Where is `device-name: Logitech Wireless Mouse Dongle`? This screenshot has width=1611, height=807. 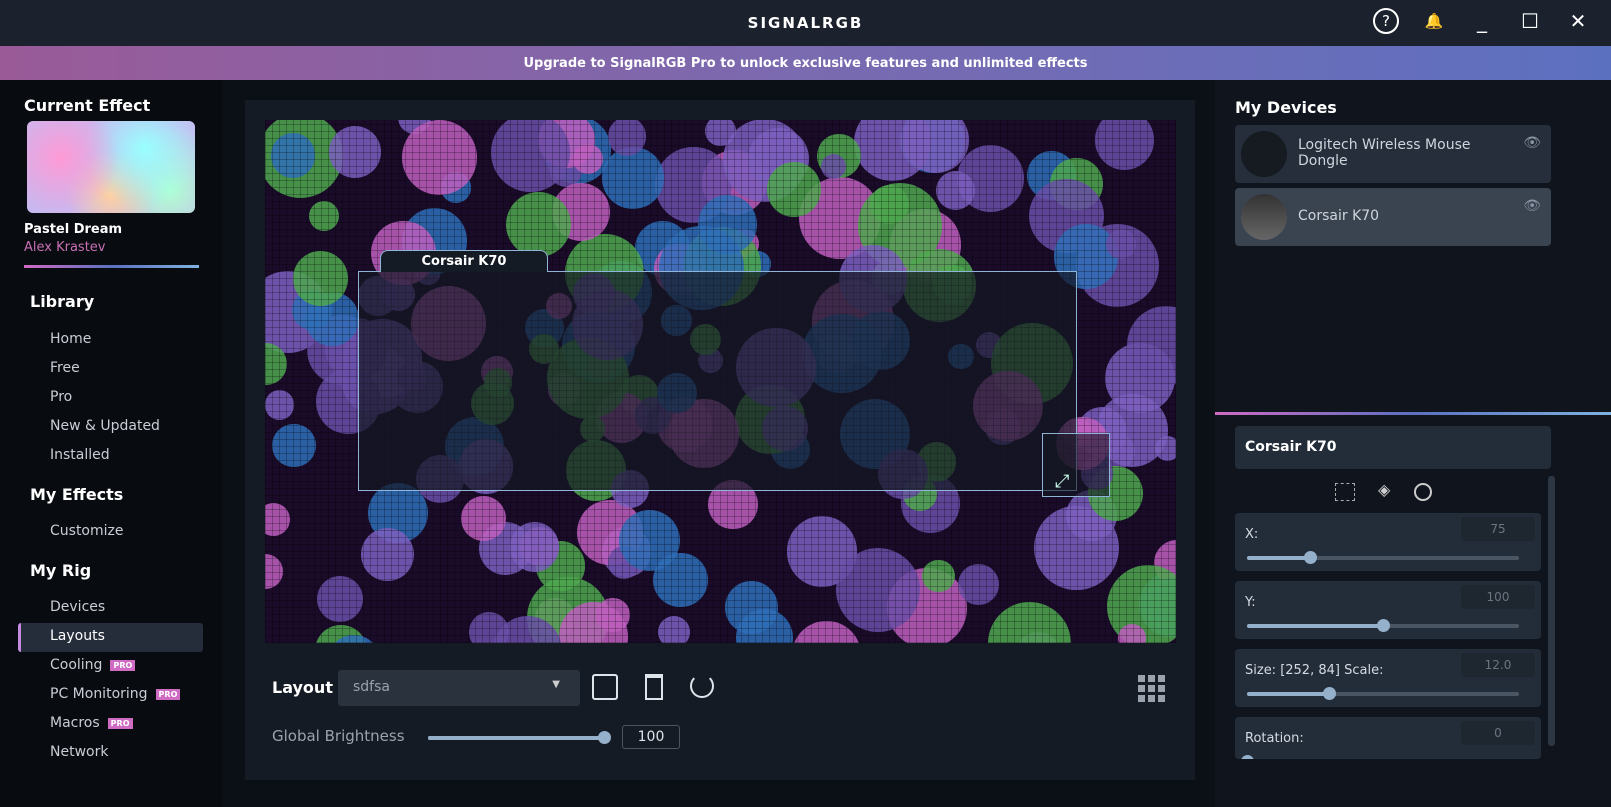
device-name: Logitech Wireless Mouse Dongle is located at coordinates (1384, 153).